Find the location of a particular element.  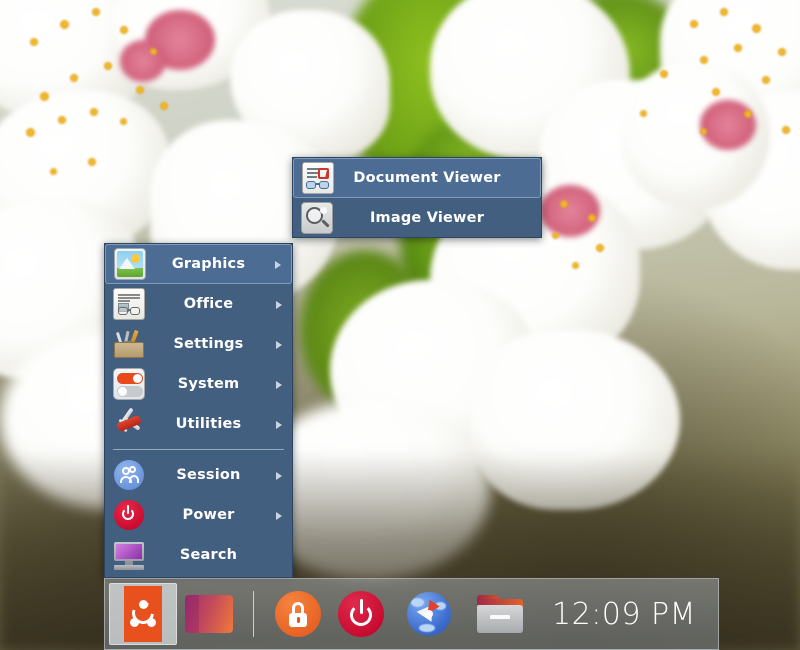

files-button is located at coordinates (500, 614).